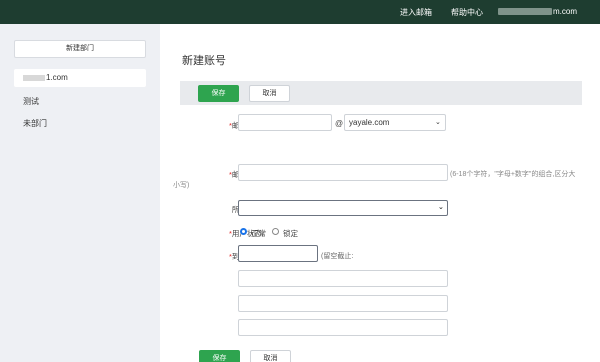  I want to click on sidebar-item-test: 测试, so click(80, 102).